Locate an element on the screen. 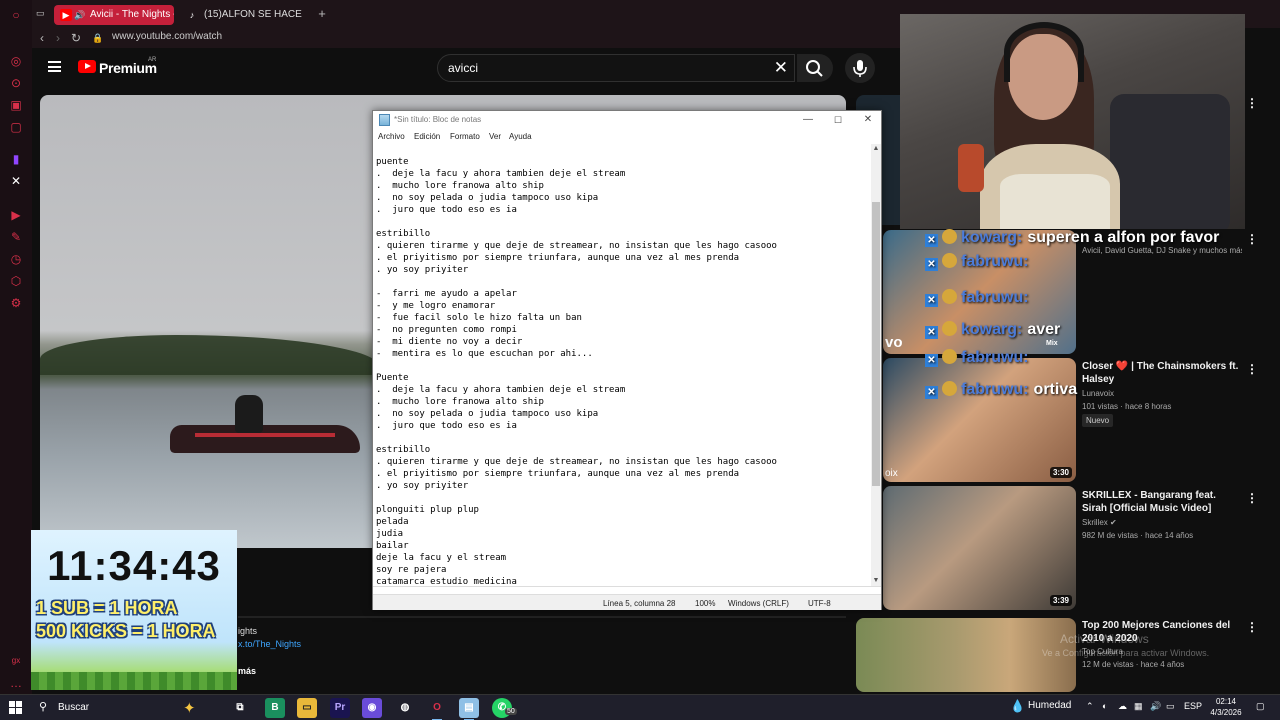 Image resolution: width=1280 pixels, height=720 pixels. notepad-line: estribillo is located at coordinates (403, 450).